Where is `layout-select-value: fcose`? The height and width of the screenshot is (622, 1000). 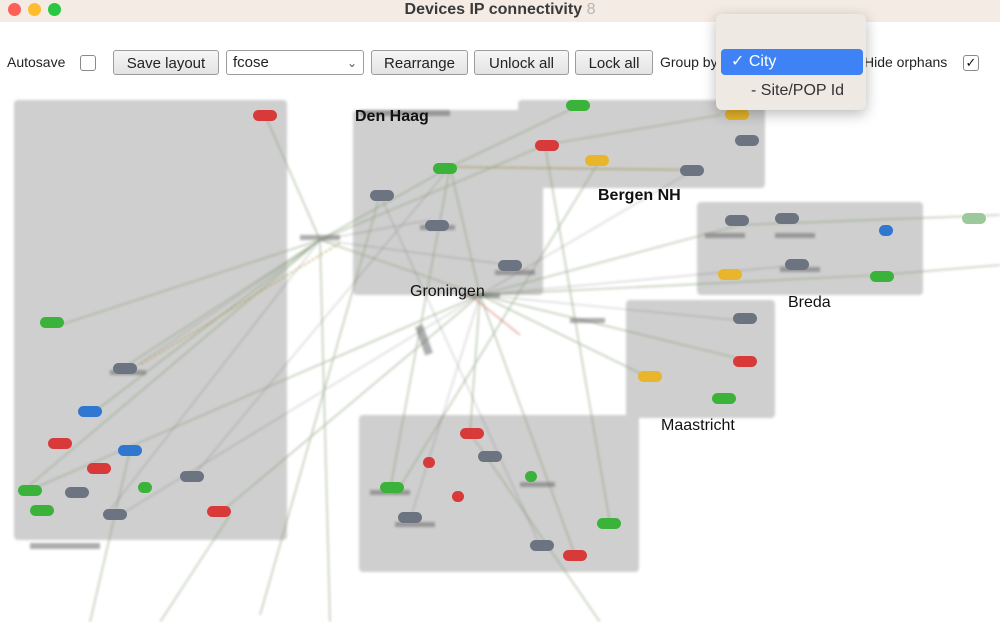
layout-select-value: fcose is located at coordinates (251, 62).